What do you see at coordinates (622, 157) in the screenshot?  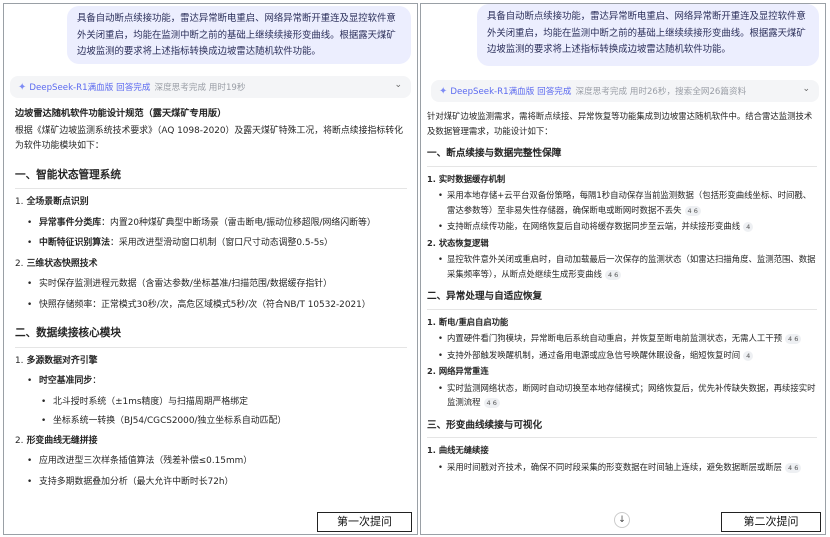 I see `section-heading: 一、断点续接与数据完整性保障` at bounding box center [622, 157].